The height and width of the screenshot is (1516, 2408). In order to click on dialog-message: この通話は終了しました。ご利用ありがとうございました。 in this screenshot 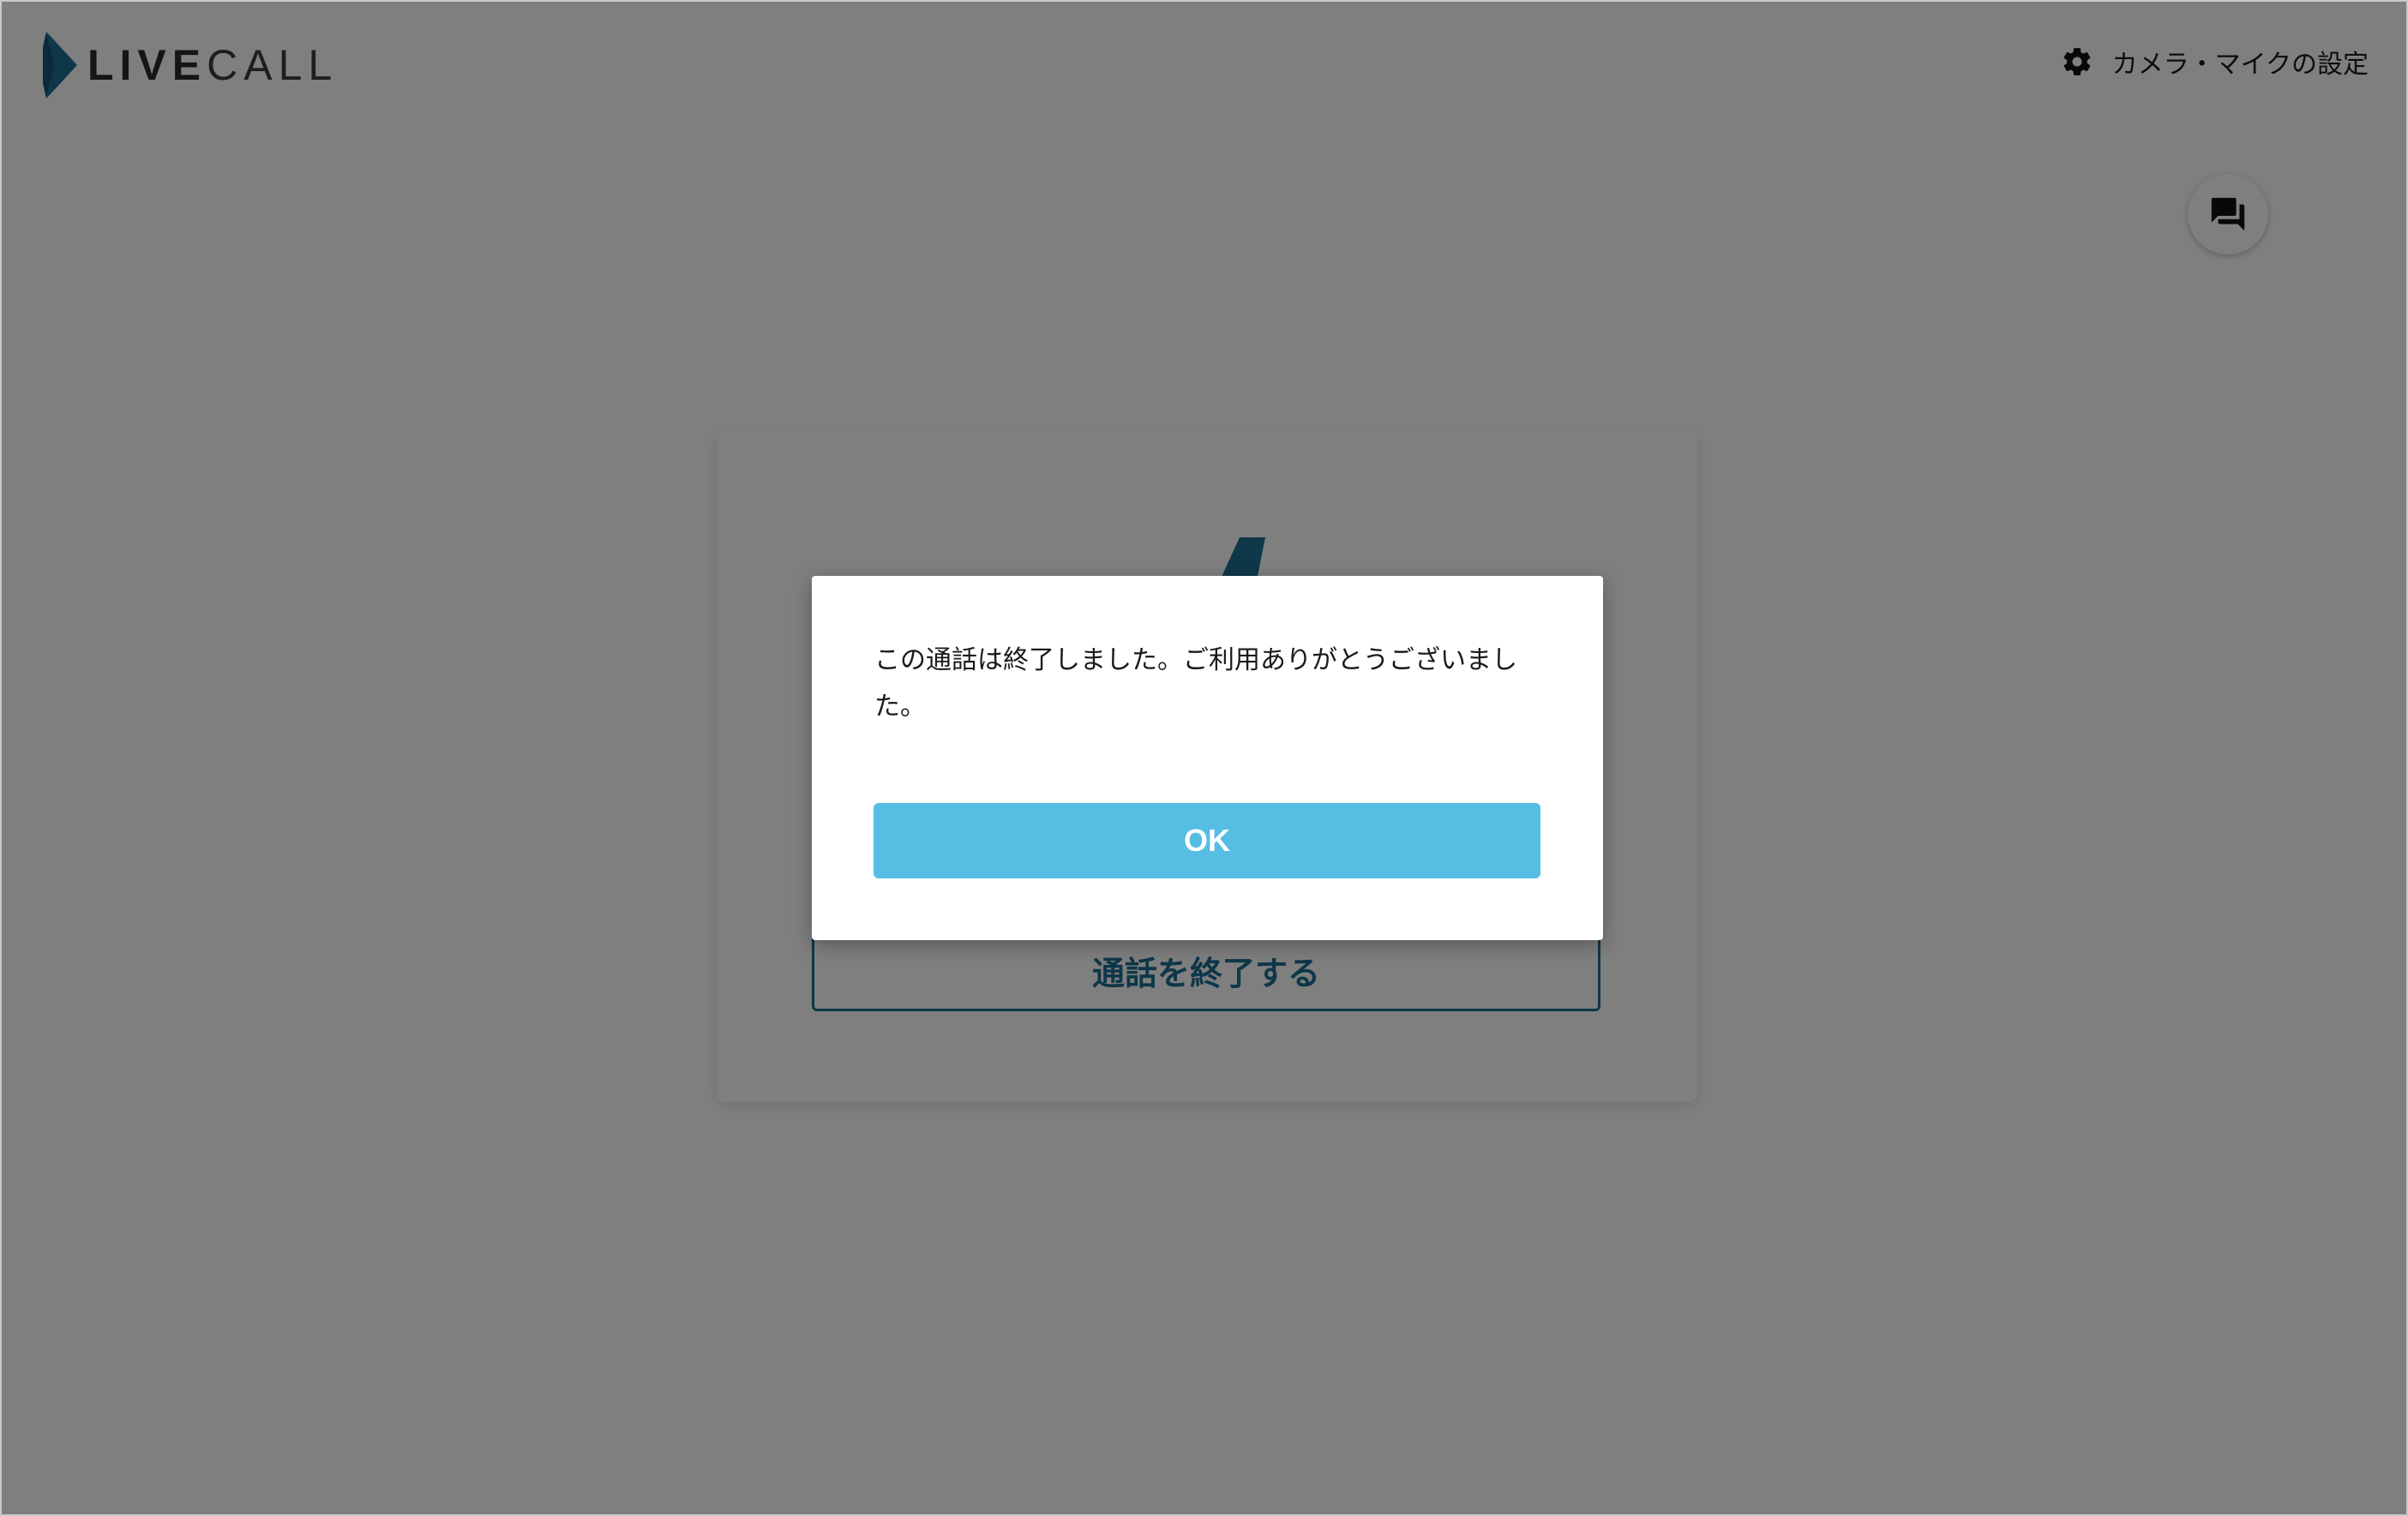, I will do `click(1195, 683)`.